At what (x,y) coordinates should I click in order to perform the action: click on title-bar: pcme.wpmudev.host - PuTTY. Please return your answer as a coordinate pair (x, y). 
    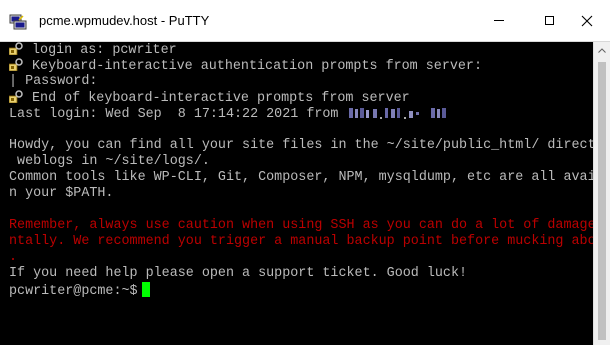
    Looking at the image, I should click on (305, 21).